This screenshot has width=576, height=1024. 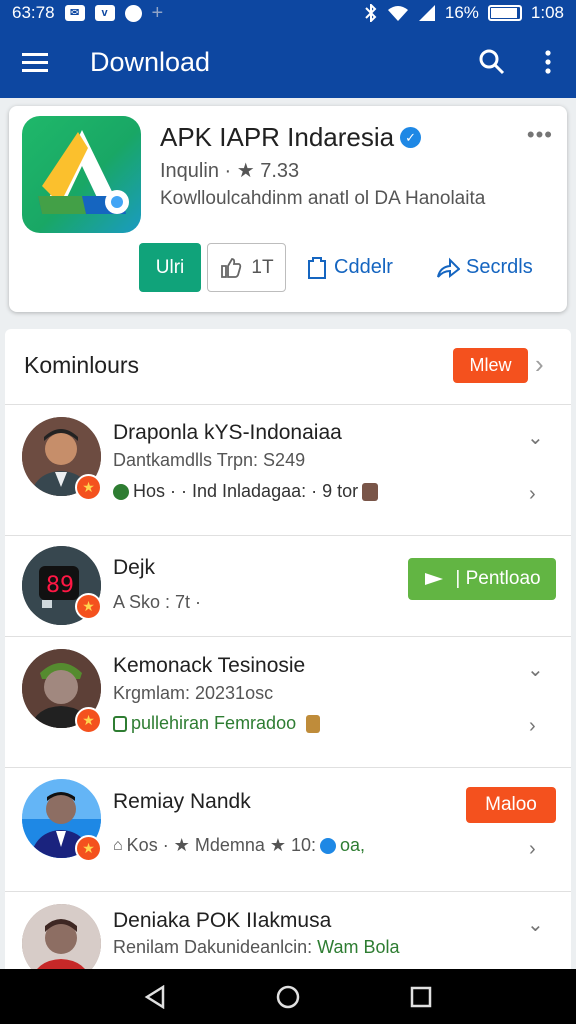 What do you see at coordinates (397, 13) in the screenshot?
I see `wifi-icon` at bounding box center [397, 13].